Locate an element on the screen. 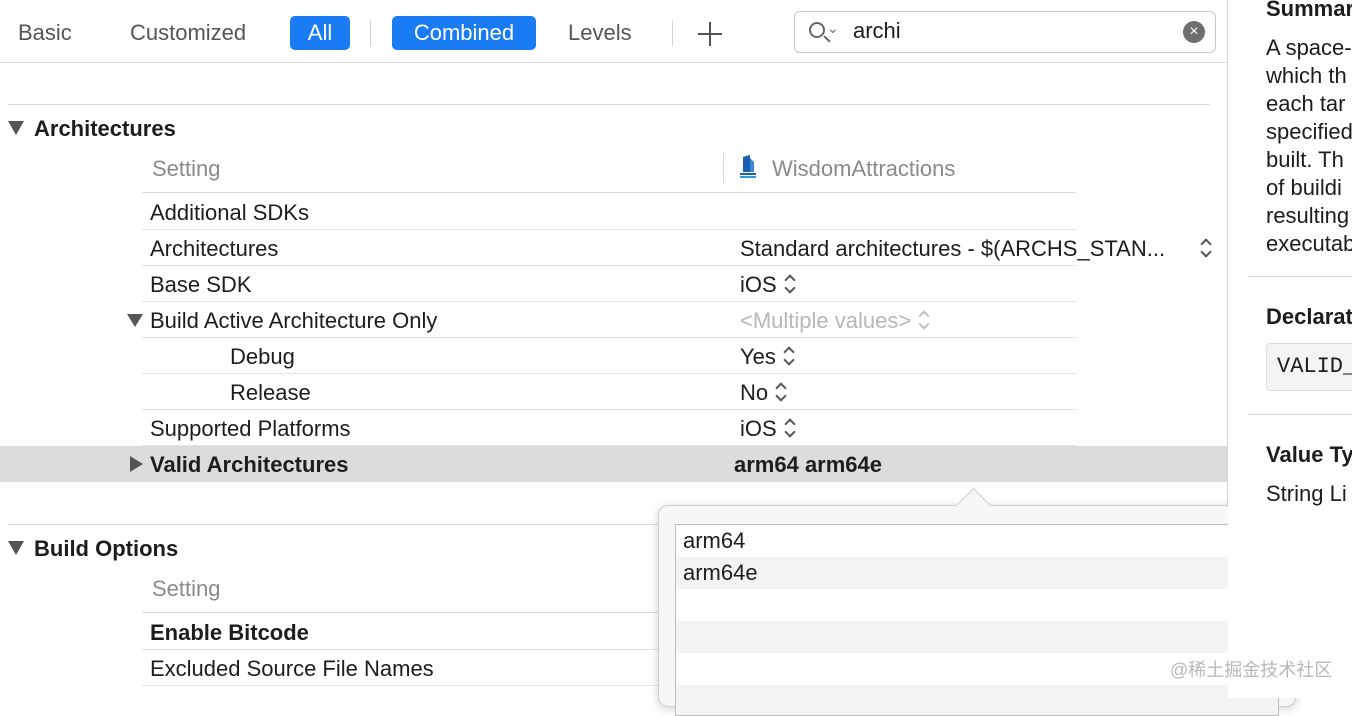 The image size is (1352, 716). list-item: arm64 is located at coordinates (977, 541).